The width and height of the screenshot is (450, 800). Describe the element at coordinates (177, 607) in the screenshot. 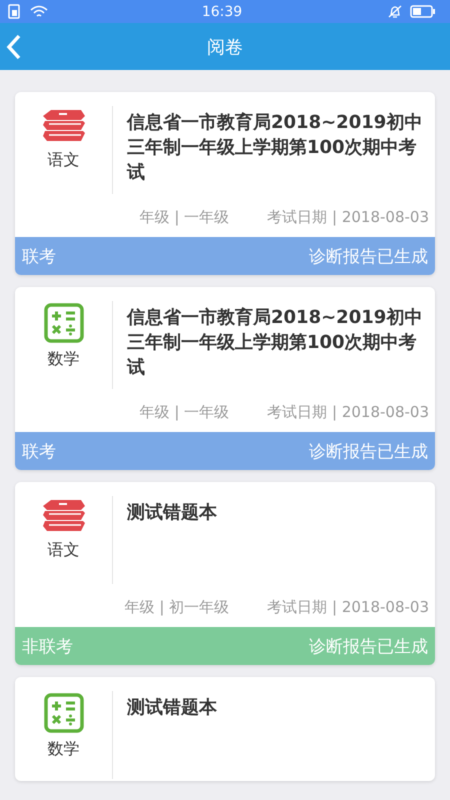

I see `grade-text: 年级 | 初一年级` at that location.